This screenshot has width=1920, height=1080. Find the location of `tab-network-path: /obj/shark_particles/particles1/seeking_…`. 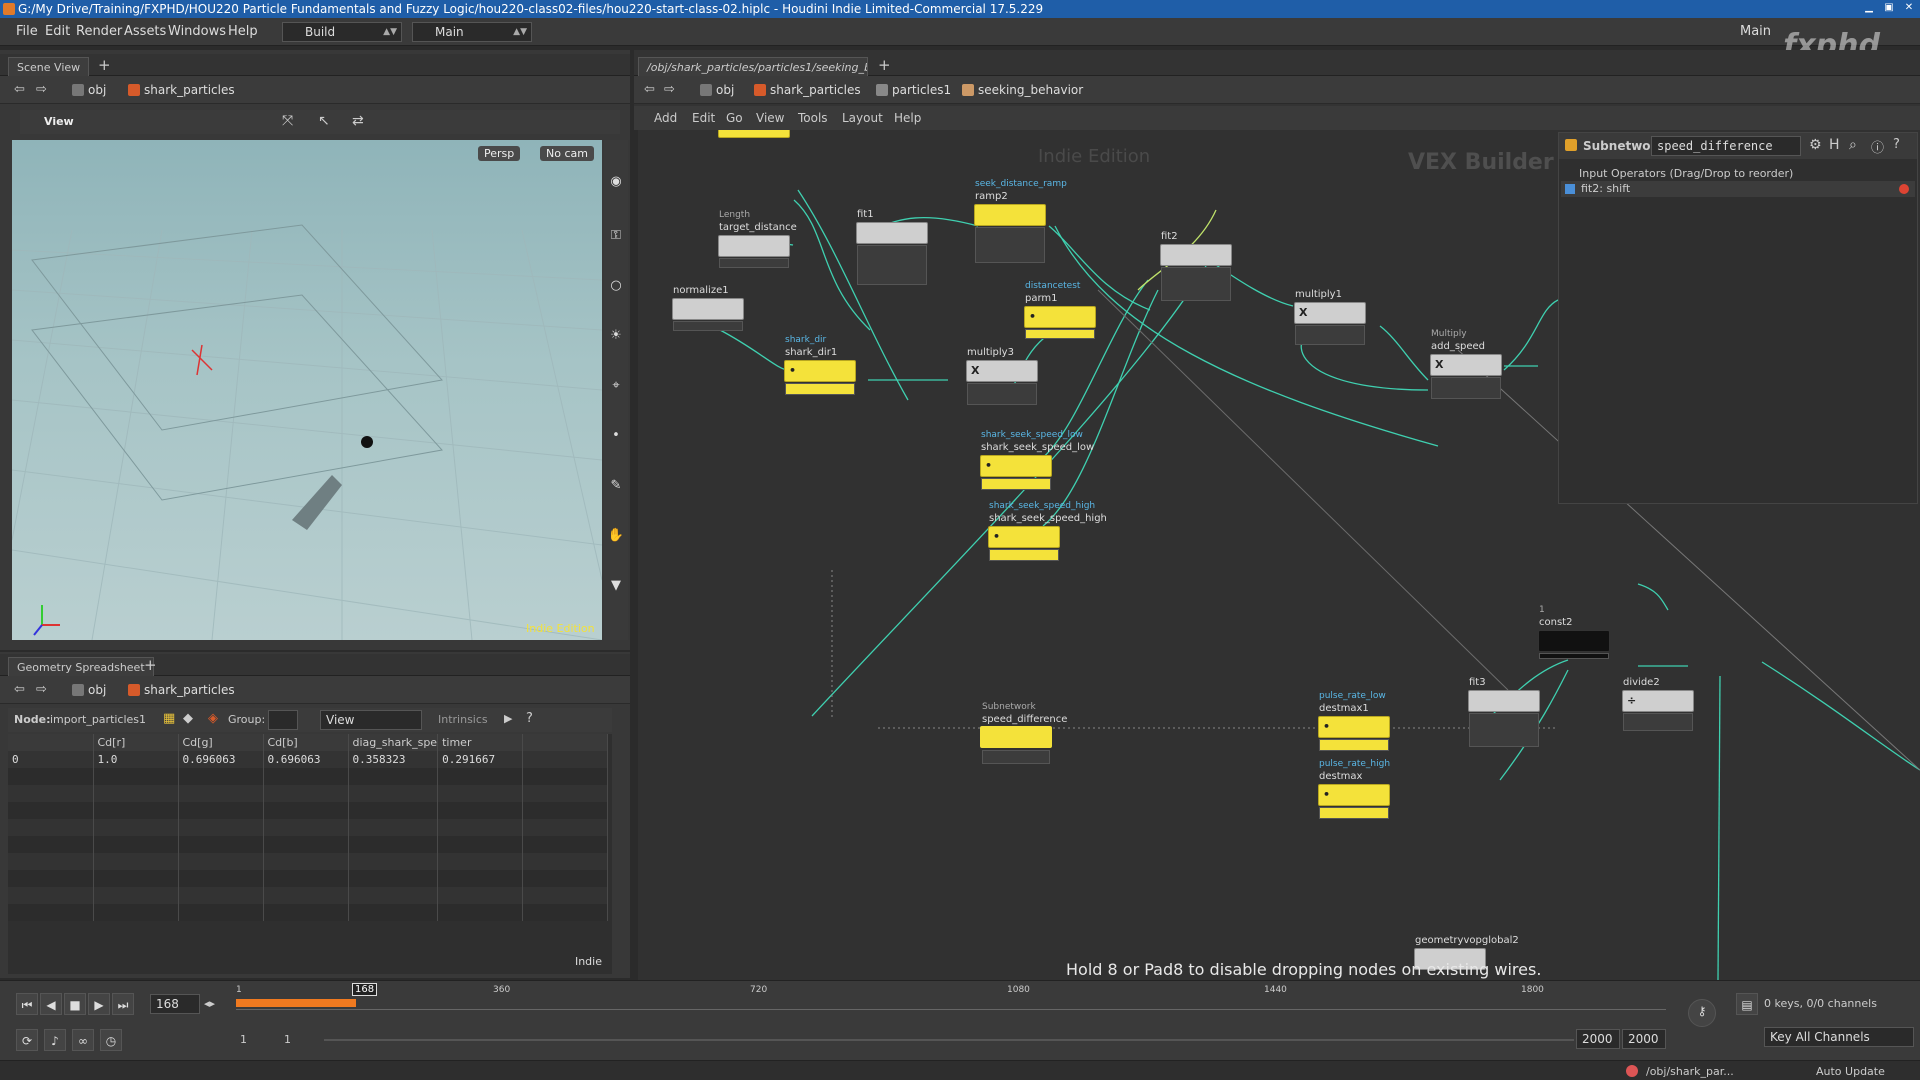

tab-network-path: /obj/shark_particles/particles1/seeking_… is located at coordinates (753, 66).